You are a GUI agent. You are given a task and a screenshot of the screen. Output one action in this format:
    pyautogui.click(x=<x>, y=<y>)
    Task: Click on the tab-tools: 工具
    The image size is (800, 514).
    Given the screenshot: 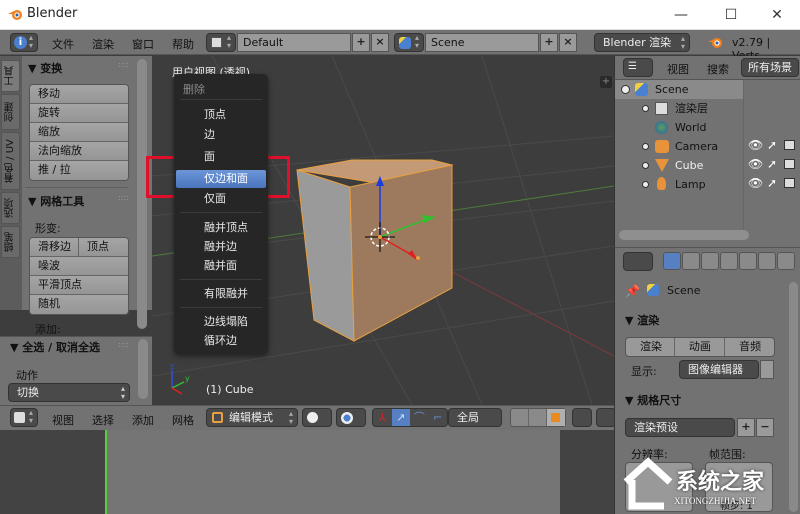 What is the action you would take?
    pyautogui.click(x=10, y=76)
    